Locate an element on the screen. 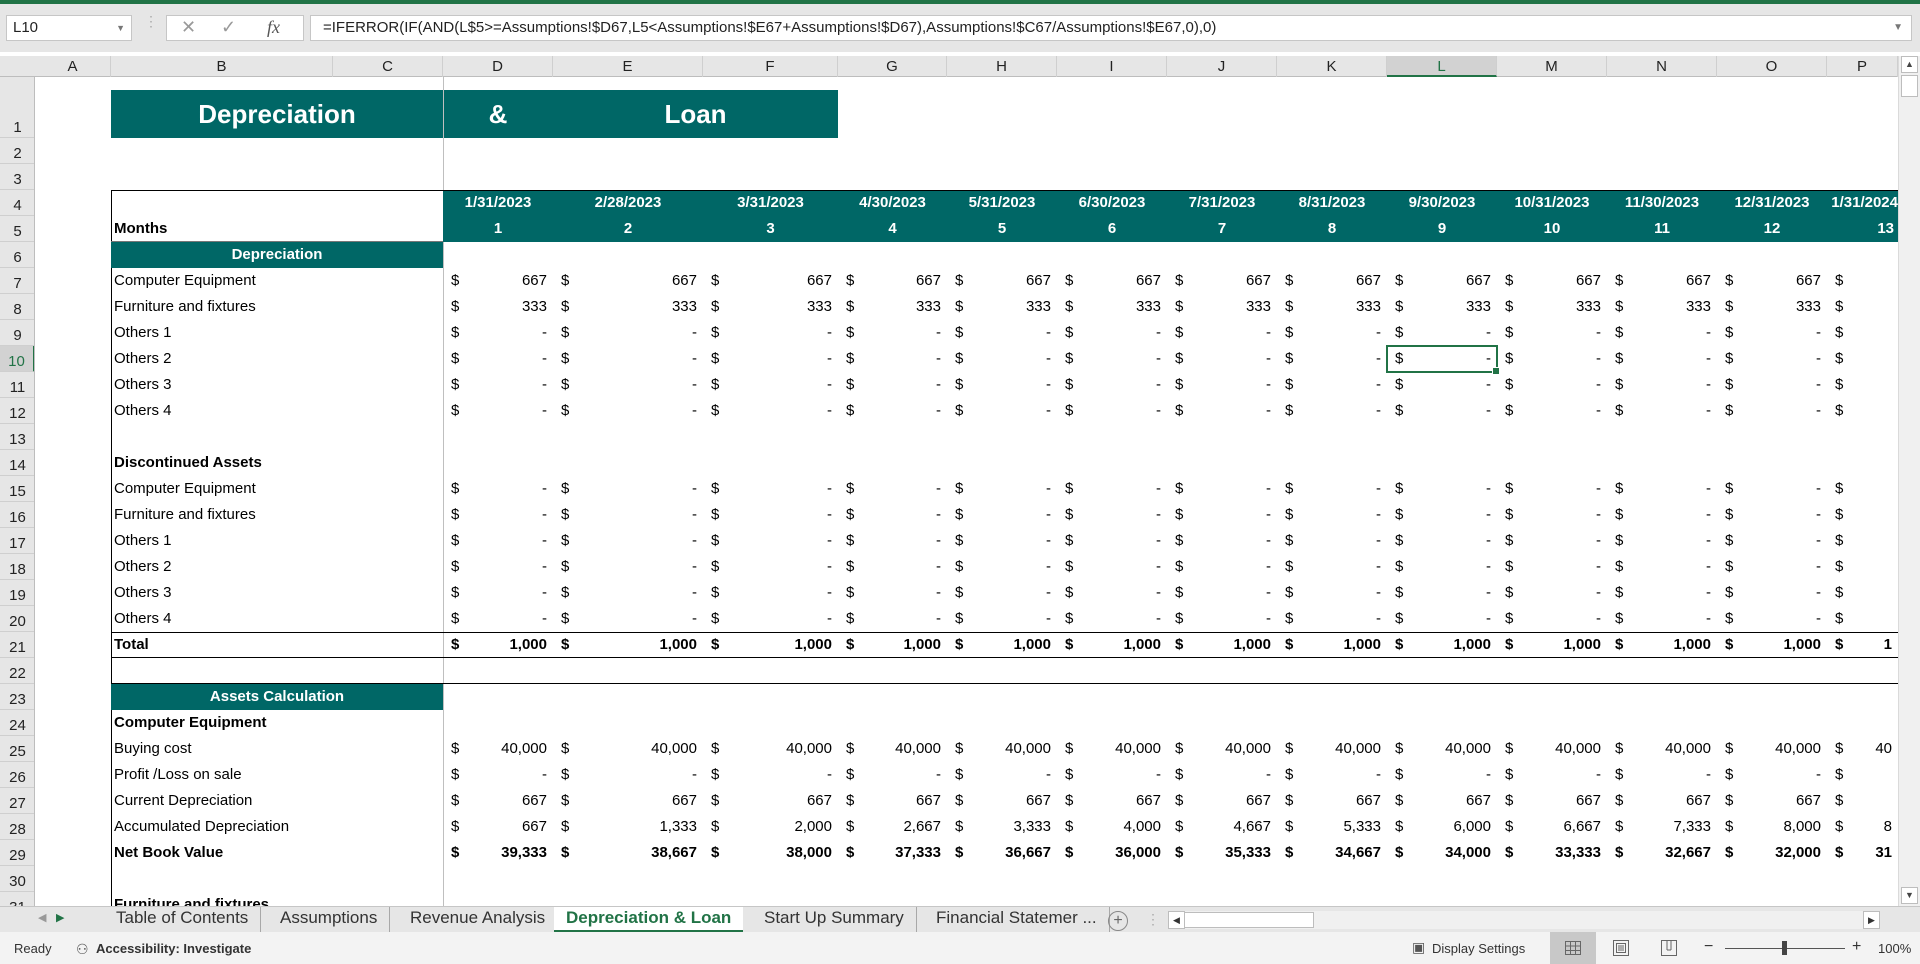 Image resolution: width=1920 pixels, height=964 pixels. add-sheet-button: + is located at coordinates (1118, 921).